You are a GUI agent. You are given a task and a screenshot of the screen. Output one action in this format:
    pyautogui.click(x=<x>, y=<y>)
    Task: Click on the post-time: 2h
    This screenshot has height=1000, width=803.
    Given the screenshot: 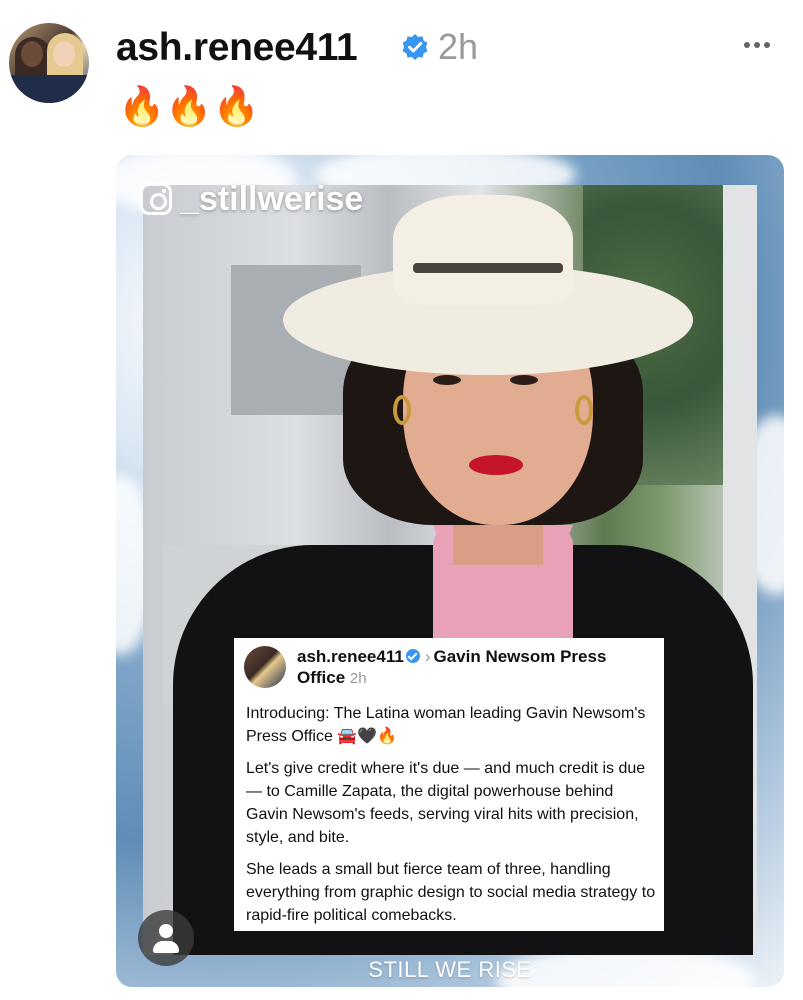 What is the action you would take?
    pyautogui.click(x=458, y=46)
    